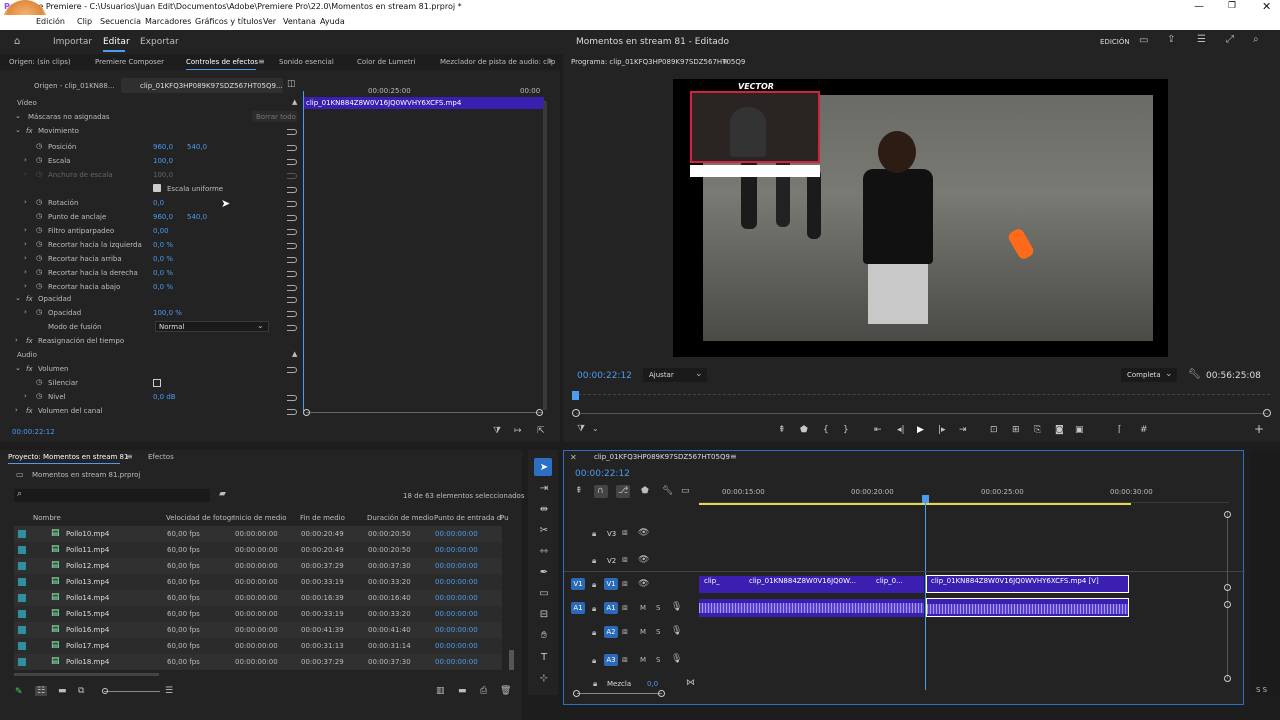  What do you see at coordinates (1027, 584) in the screenshot?
I see `clip-4-selected: clip_01KN884Z8W0V16JQ0WVHY6XCFS.mp4 [V]` at bounding box center [1027, 584].